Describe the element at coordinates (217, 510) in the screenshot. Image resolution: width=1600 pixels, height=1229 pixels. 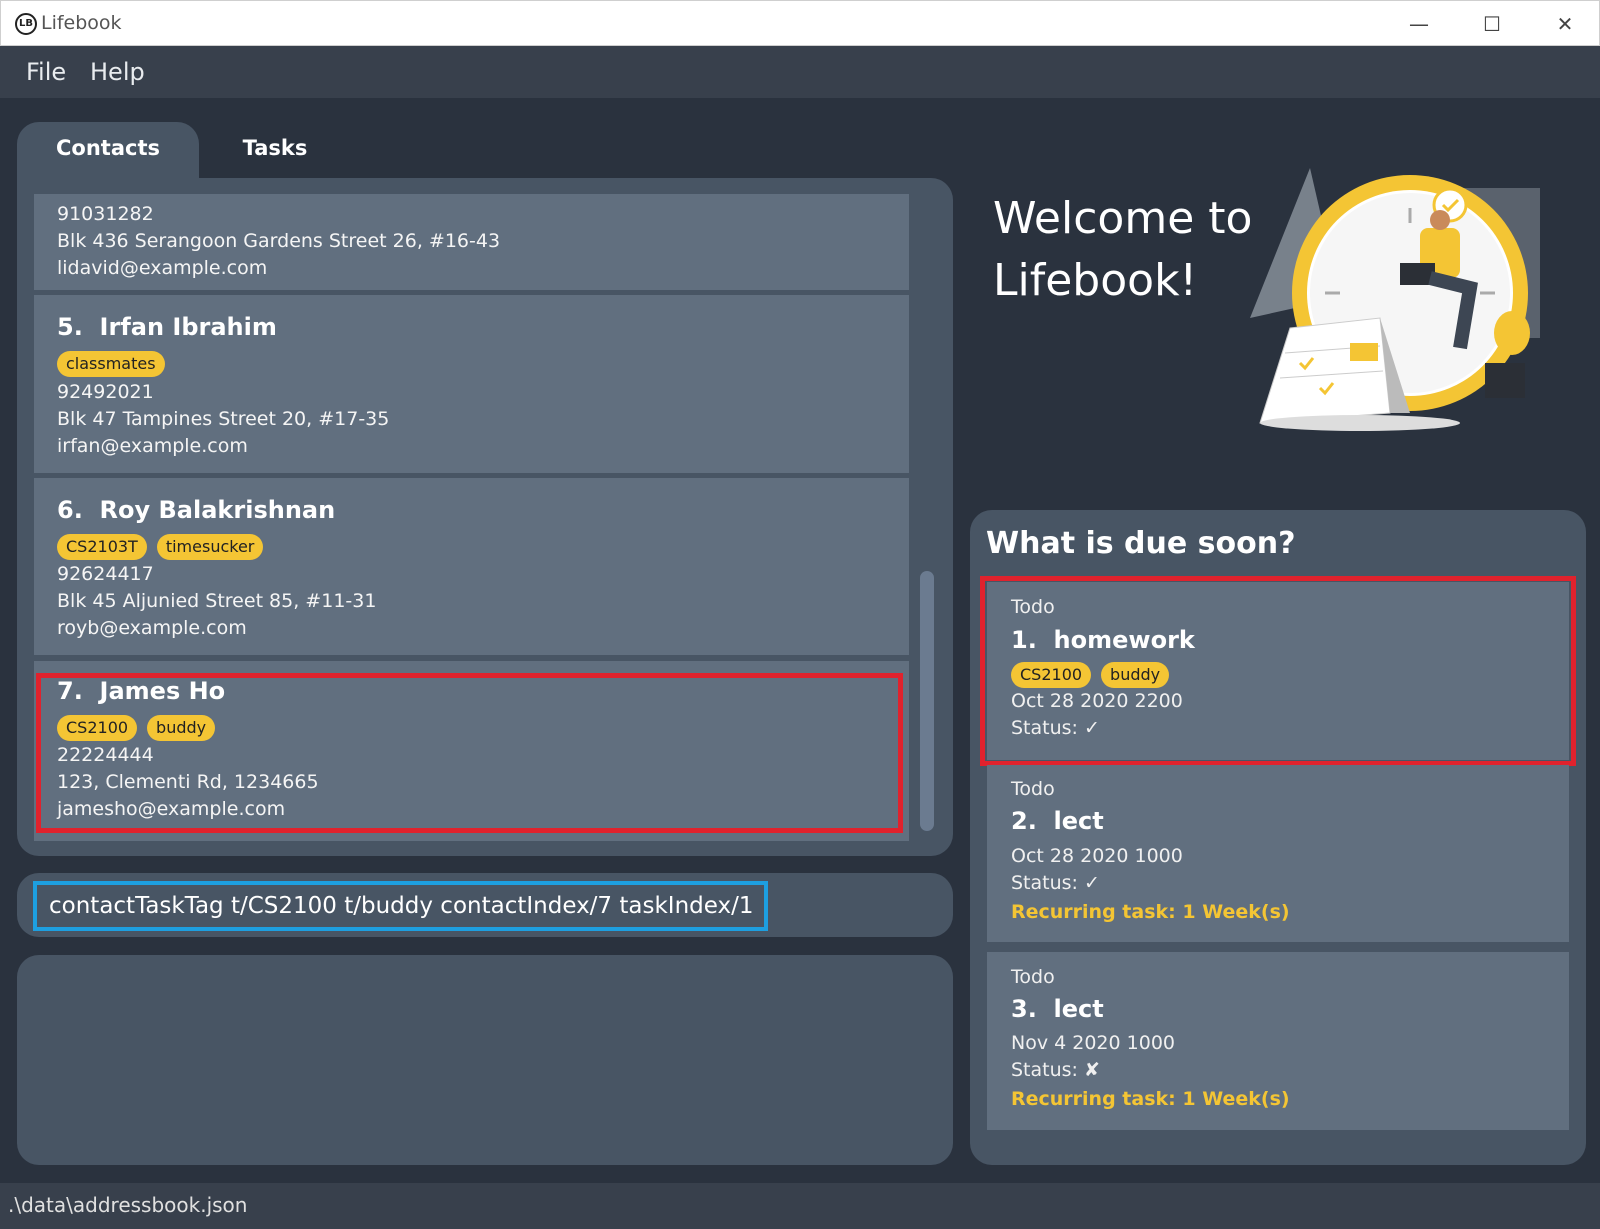
I see `contact-name-text: Roy Balakrishnan` at that location.